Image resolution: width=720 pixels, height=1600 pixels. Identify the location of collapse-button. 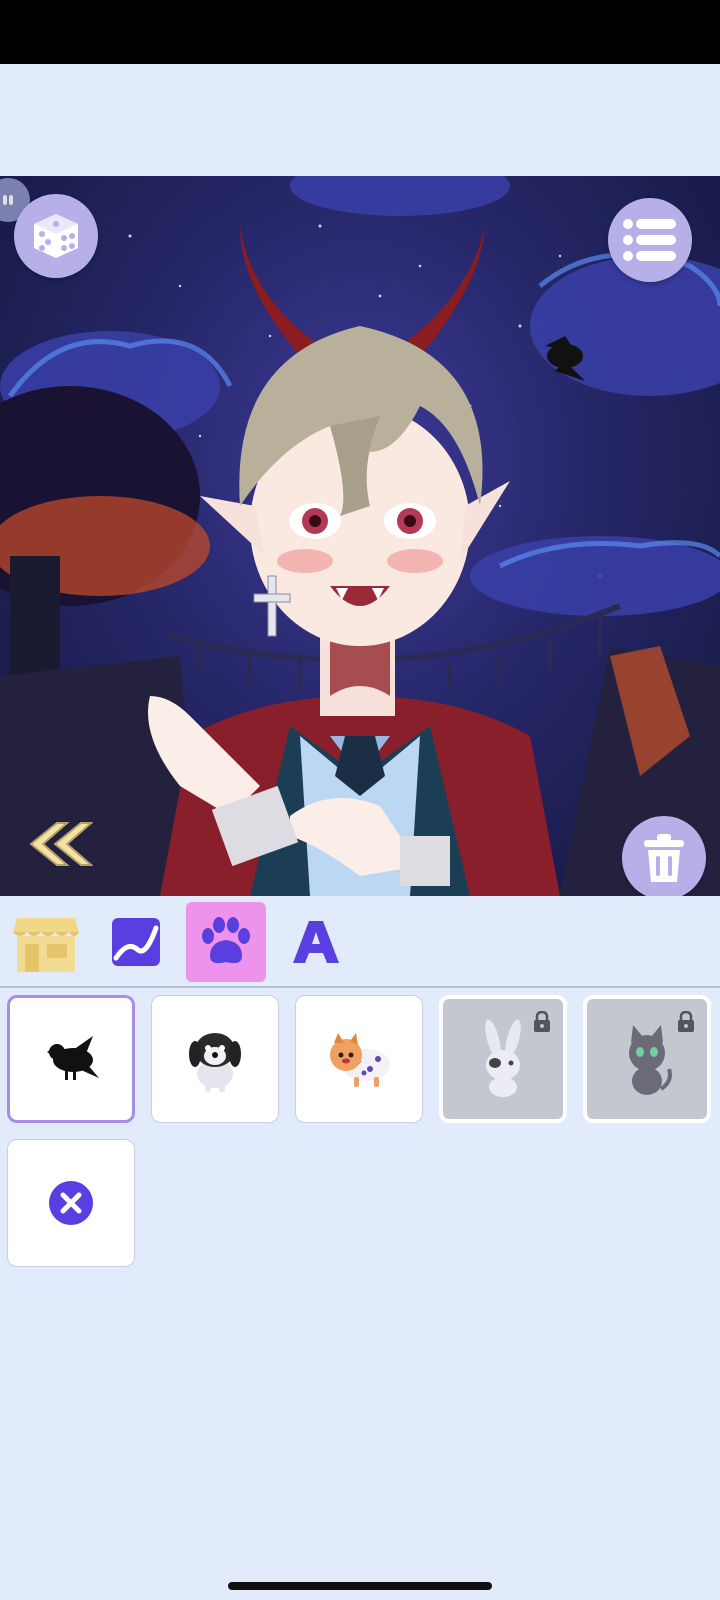
(58, 844).